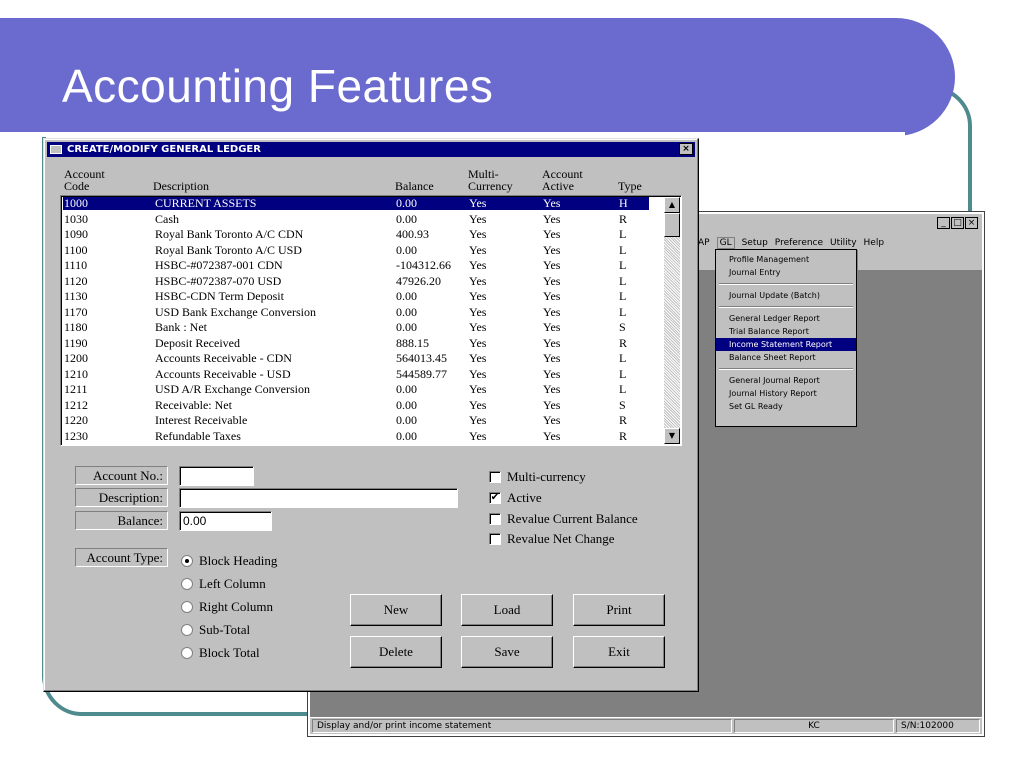  What do you see at coordinates (619, 652) in the screenshot?
I see `exit-button: Exit` at bounding box center [619, 652].